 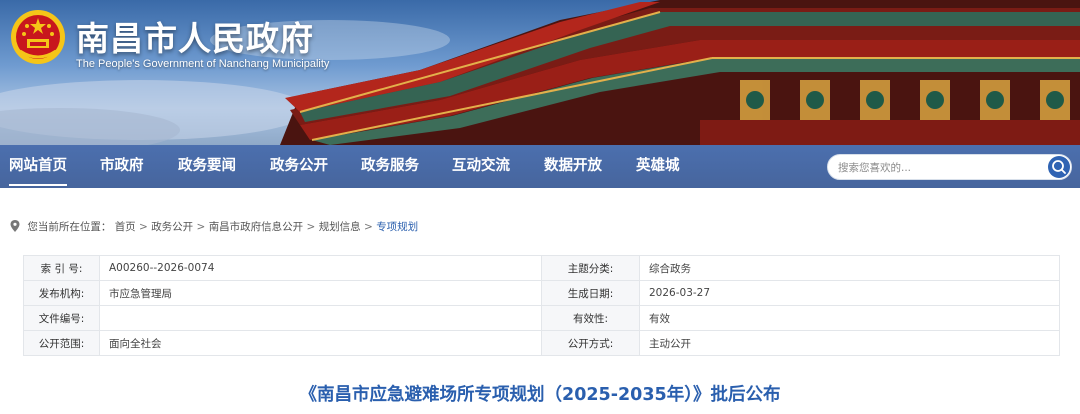 What do you see at coordinates (397, 227) in the screenshot?
I see `breadcrumb-special-planning: 专项规划` at bounding box center [397, 227].